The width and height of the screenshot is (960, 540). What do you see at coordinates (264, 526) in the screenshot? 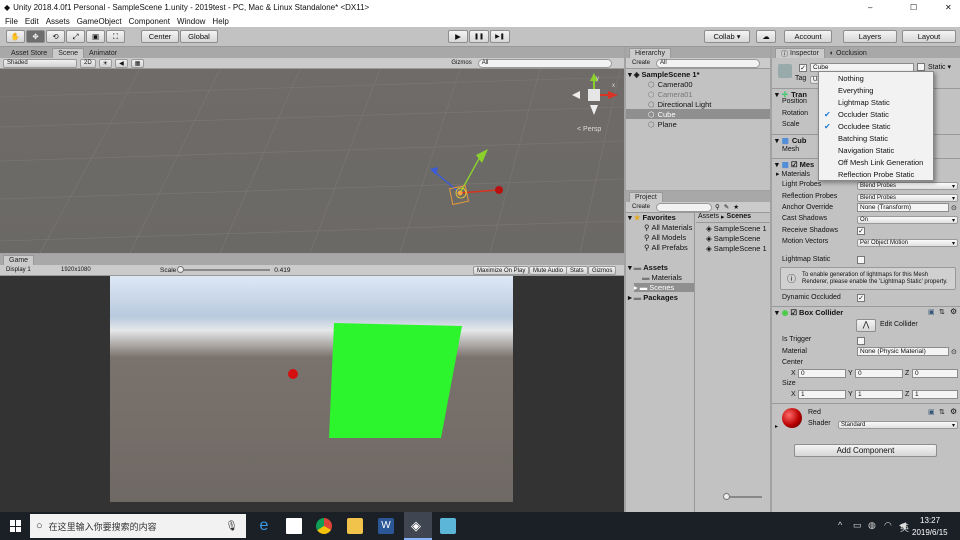
I see `edge-browser-icon: e` at bounding box center [264, 526].